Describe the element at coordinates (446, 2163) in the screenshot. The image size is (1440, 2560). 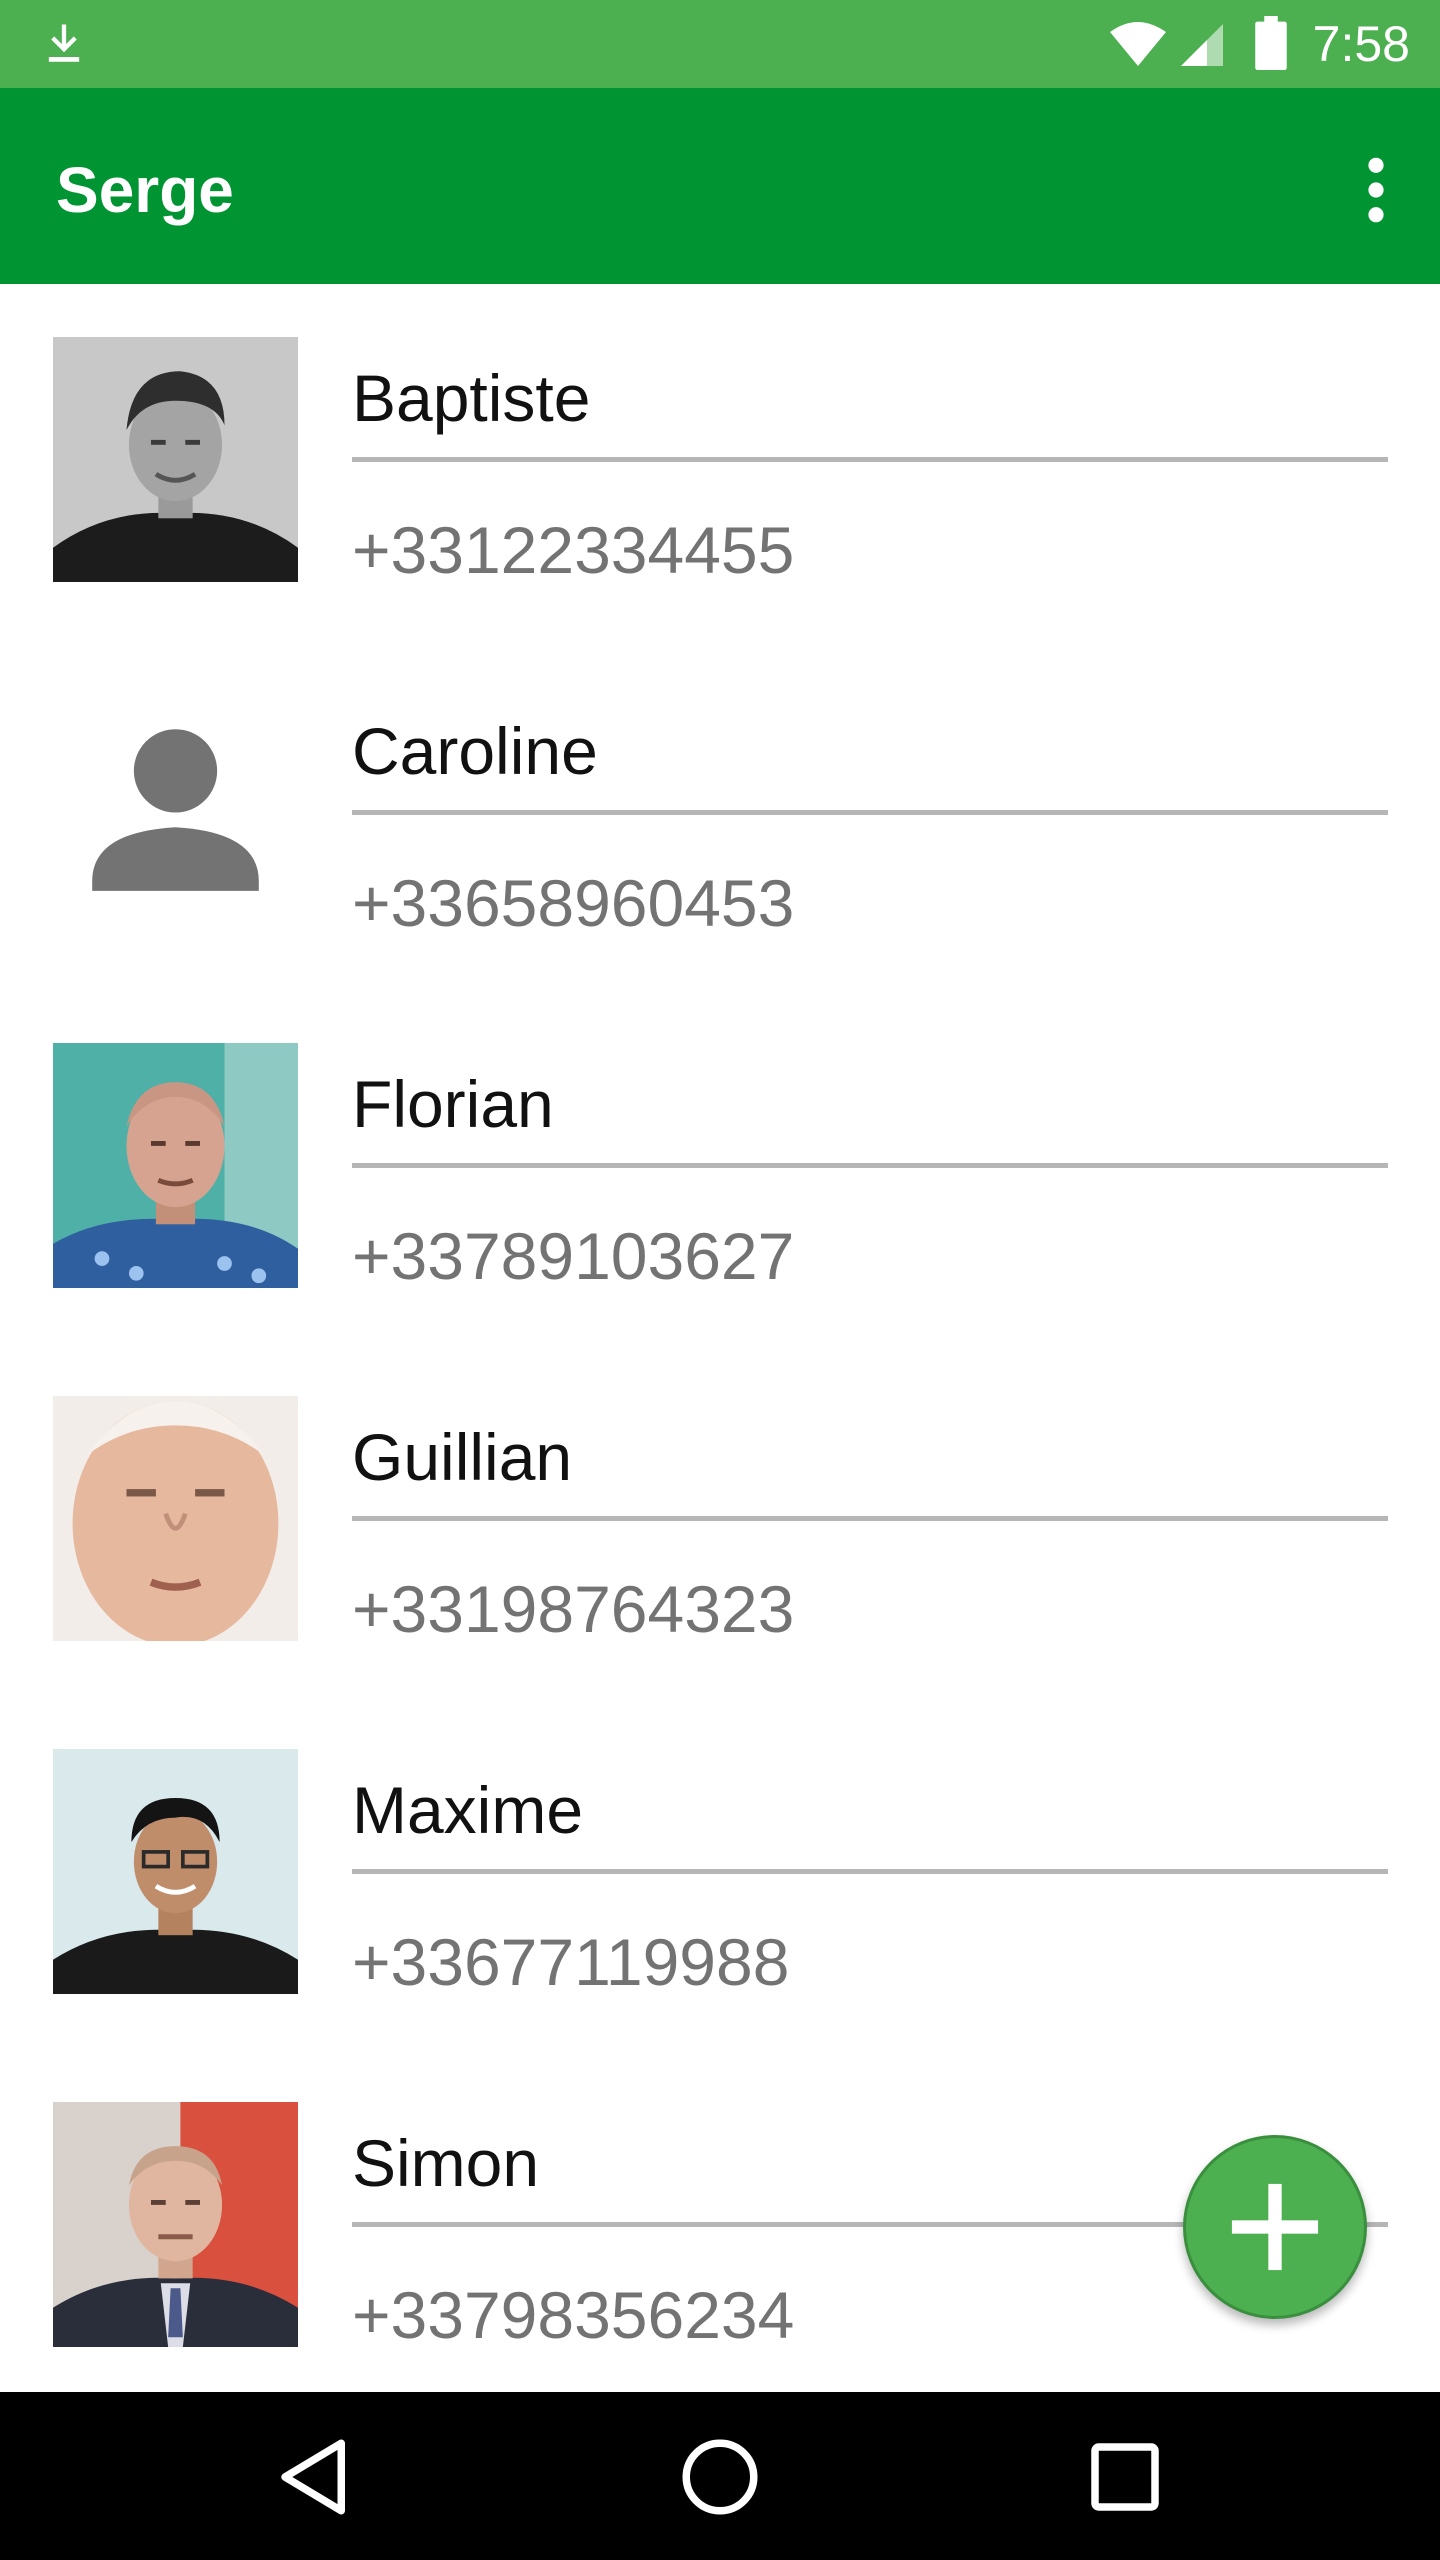
I see `contact-name: Simon` at that location.